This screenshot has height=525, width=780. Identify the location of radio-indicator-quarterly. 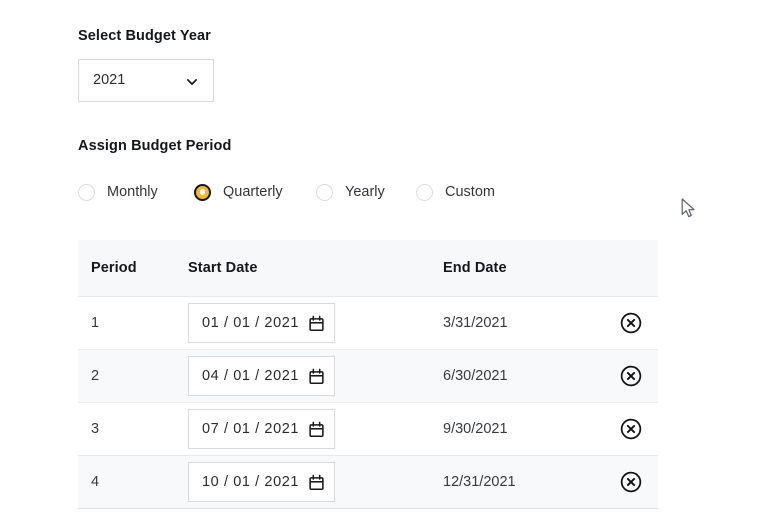
(202, 192).